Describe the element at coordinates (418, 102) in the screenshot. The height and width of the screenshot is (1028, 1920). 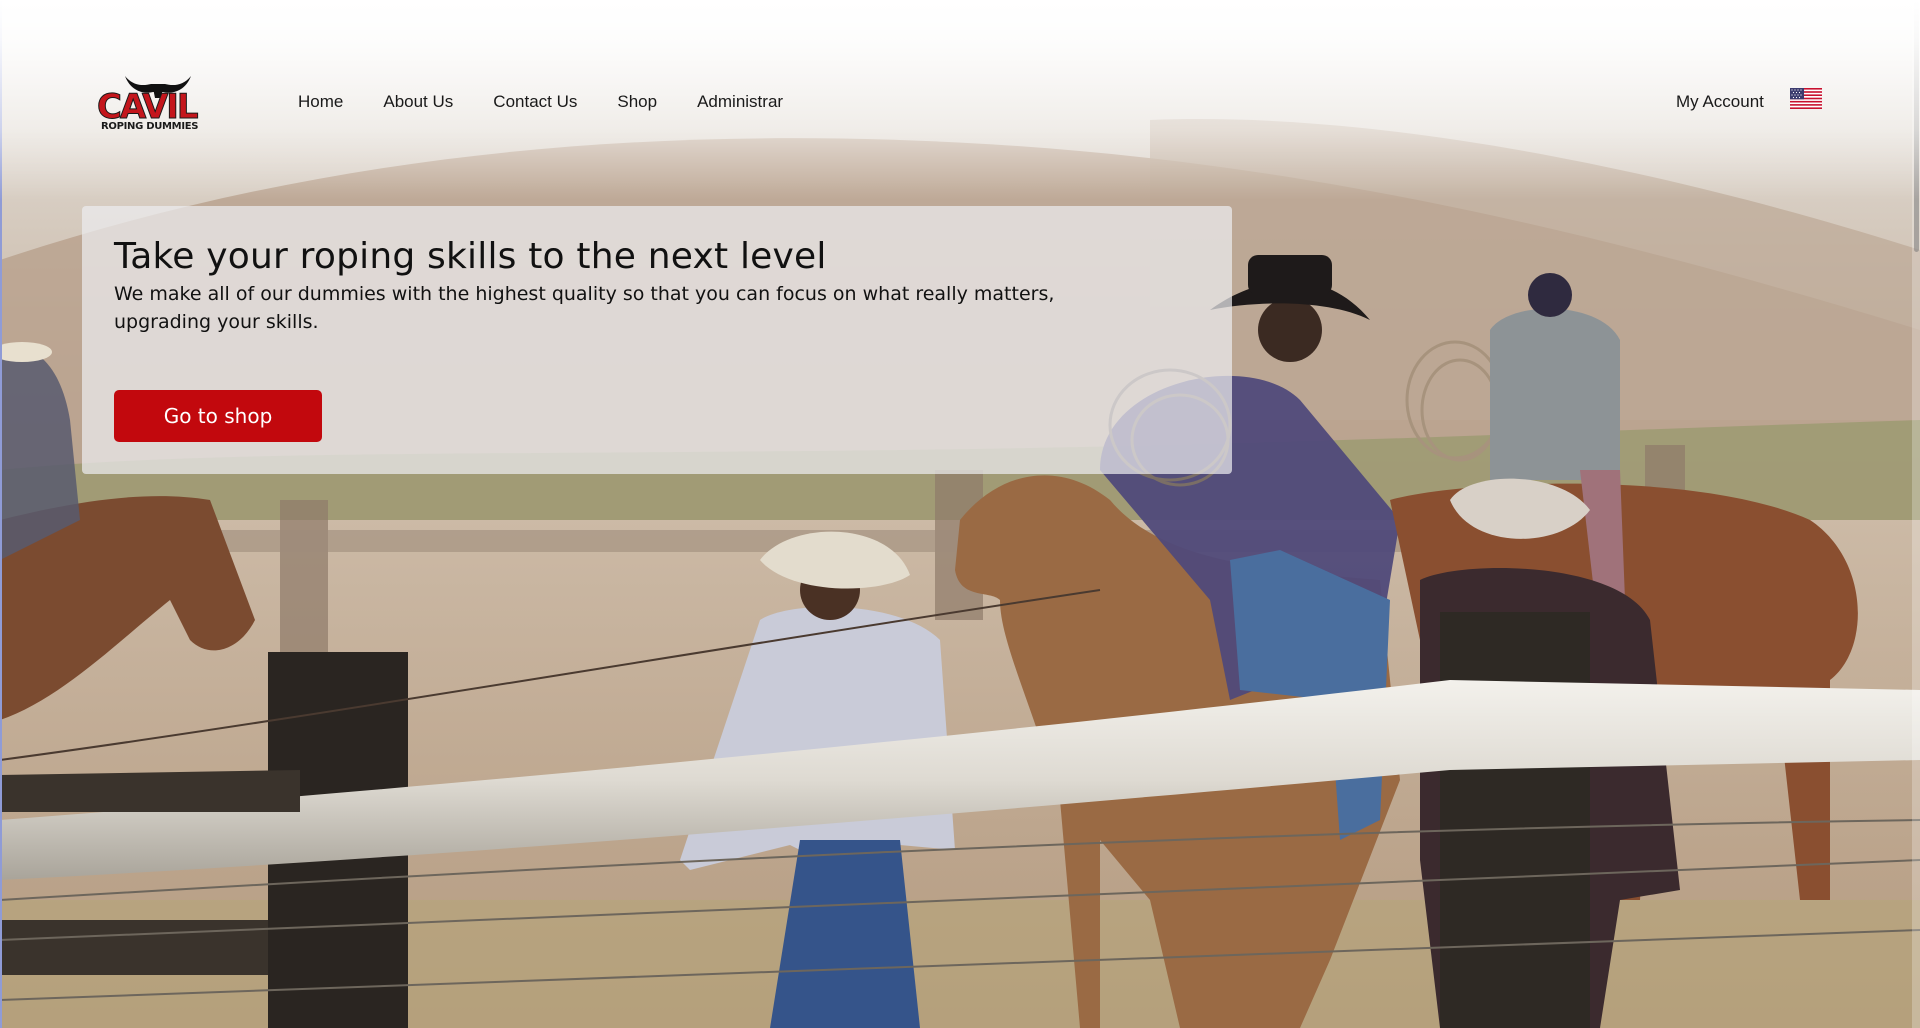
I see `nav-item-about-us: About Us` at that location.